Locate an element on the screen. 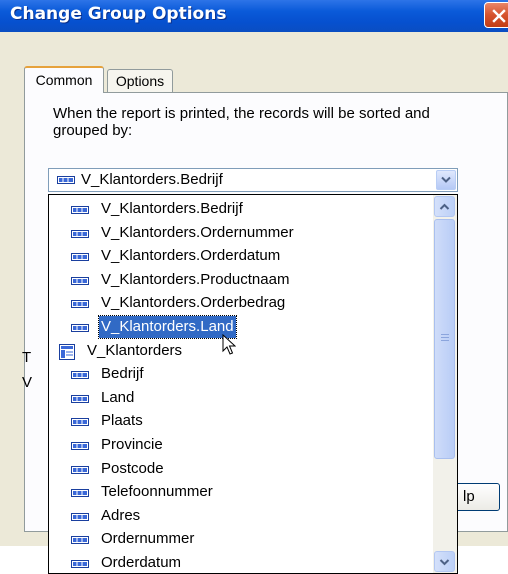  scroll-down-button is located at coordinates (444, 561).